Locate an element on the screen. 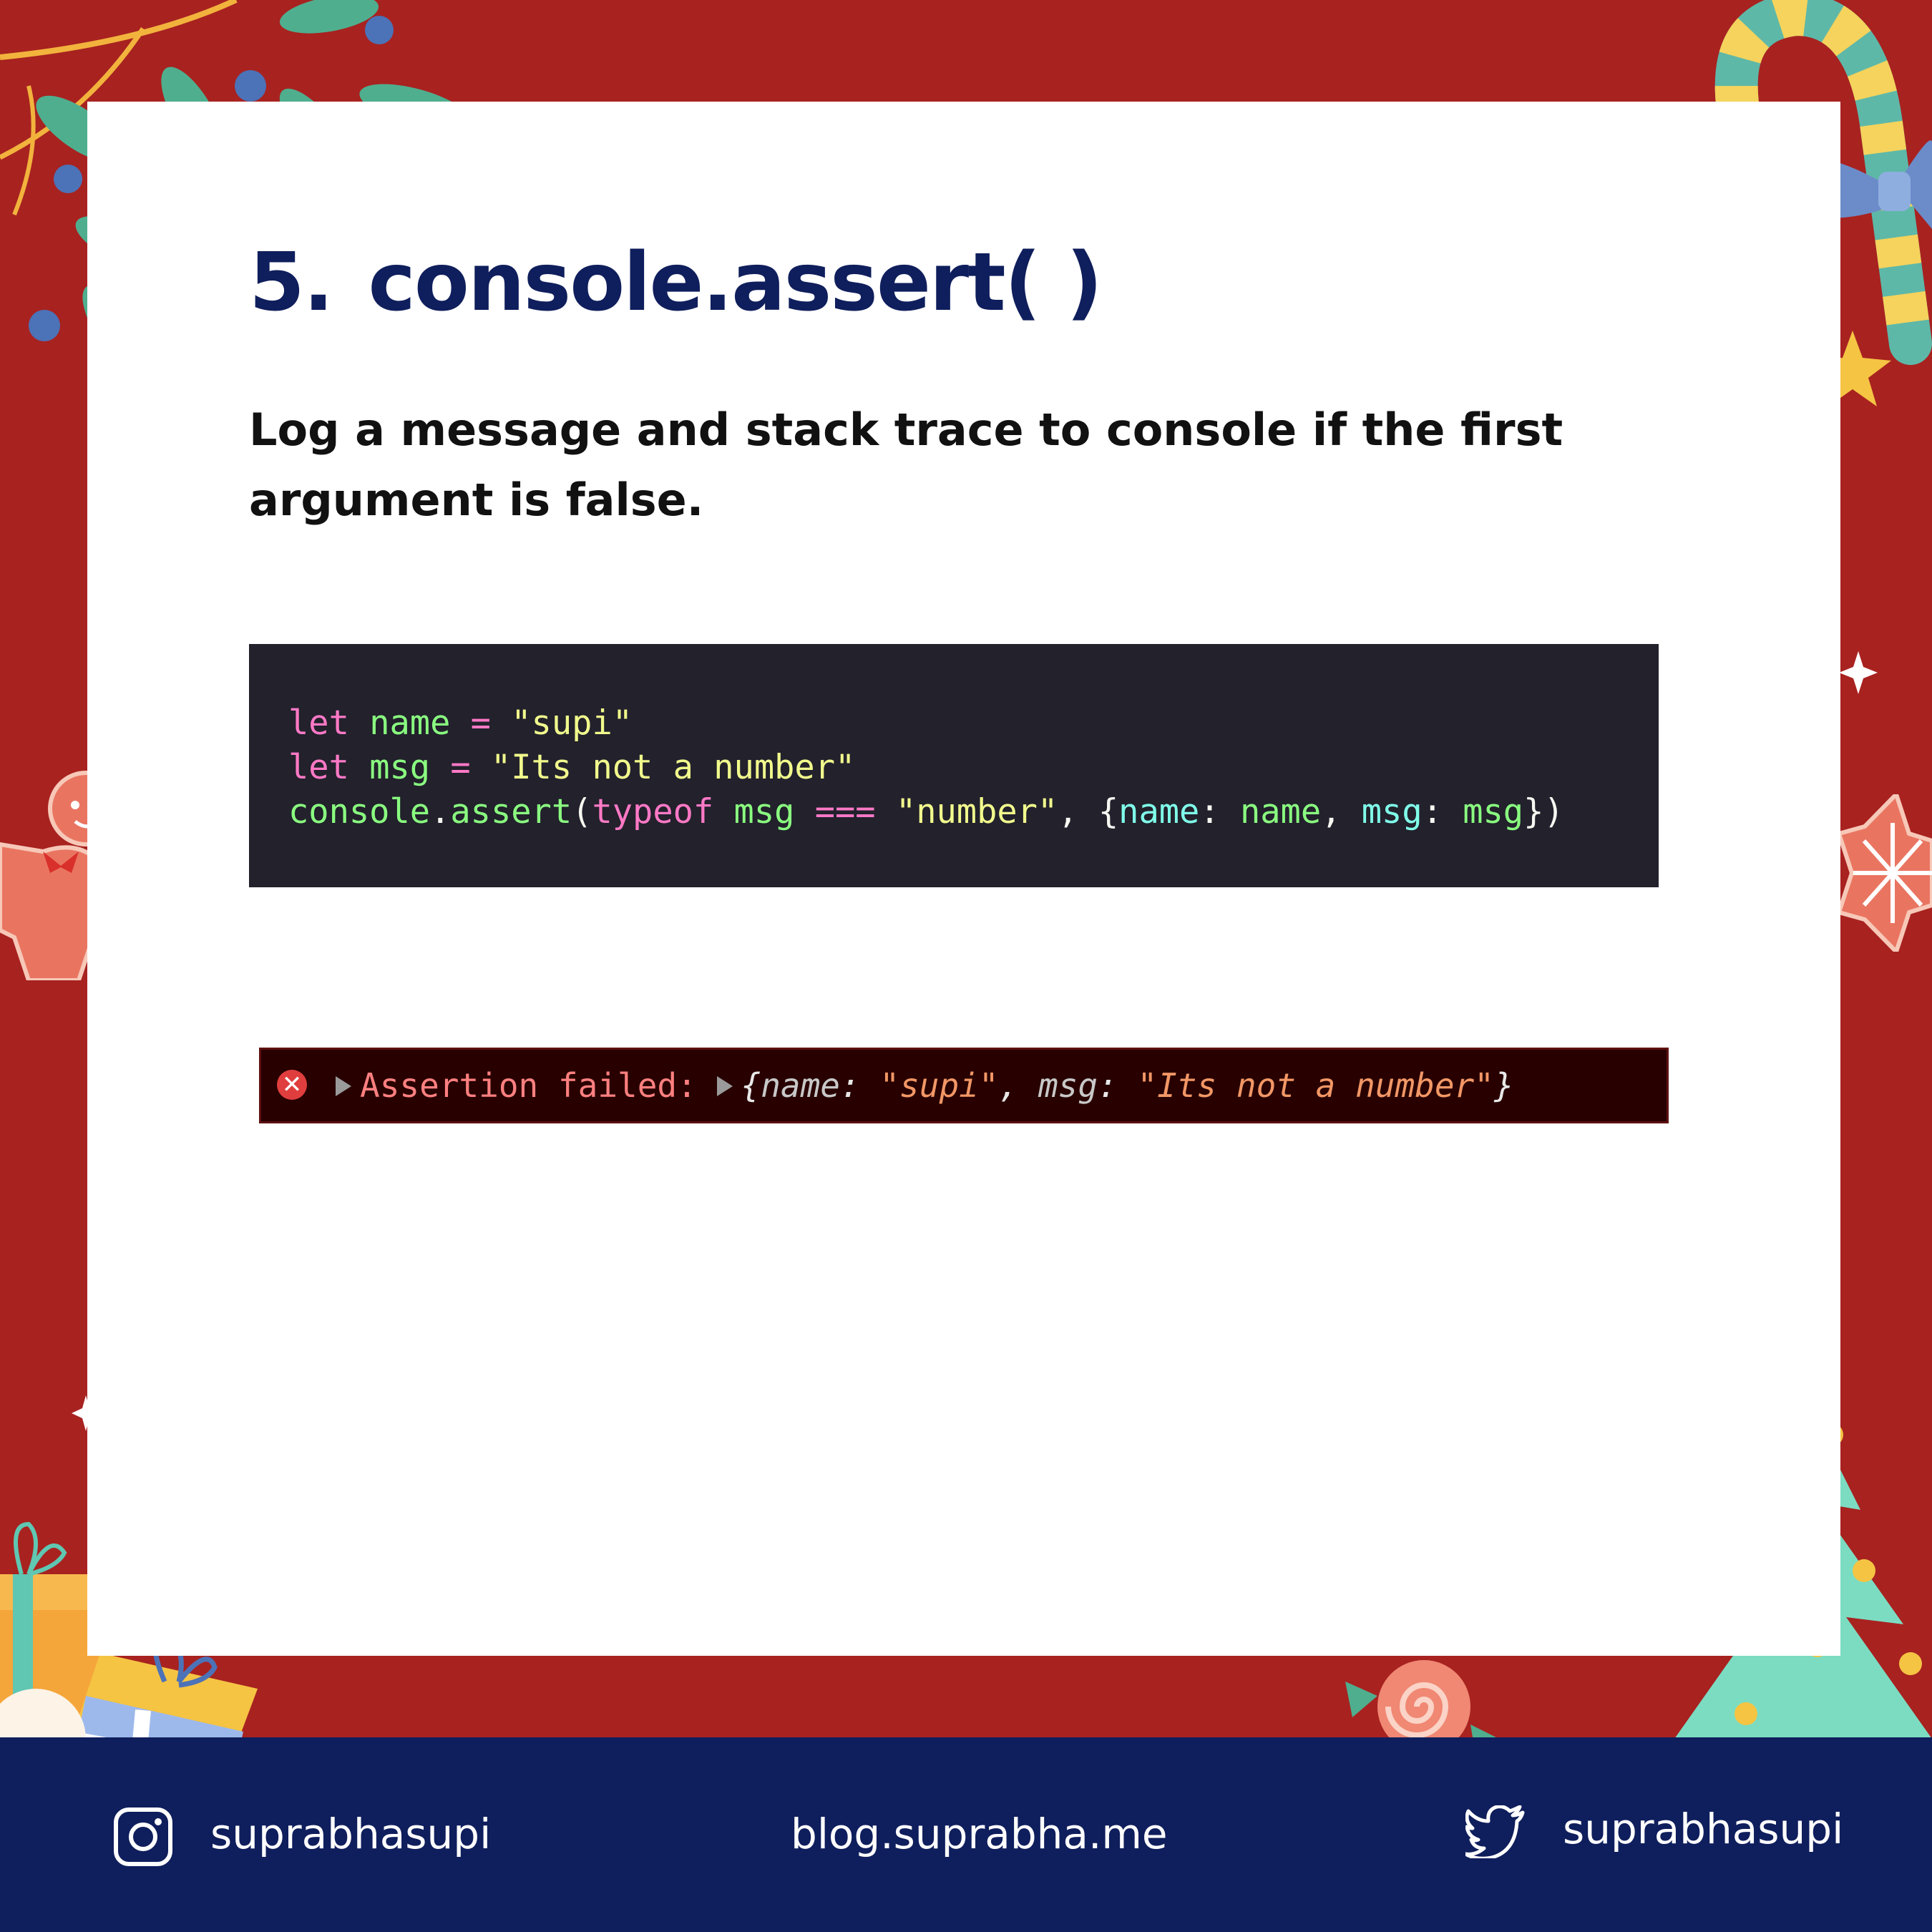 Image resolution: width=1932 pixels, height=1932 pixels. code-token: "number" is located at coordinates (976, 811).